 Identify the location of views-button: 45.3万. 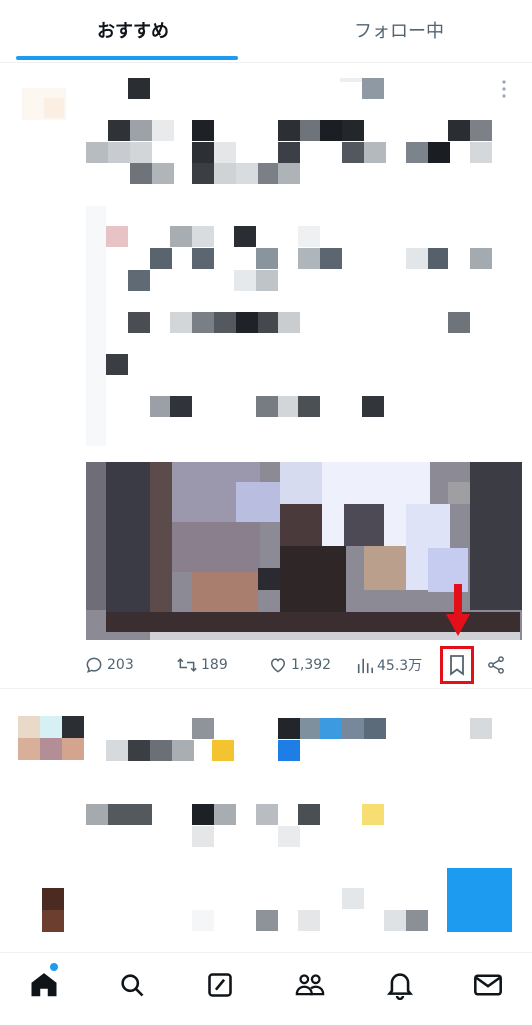
(389, 665).